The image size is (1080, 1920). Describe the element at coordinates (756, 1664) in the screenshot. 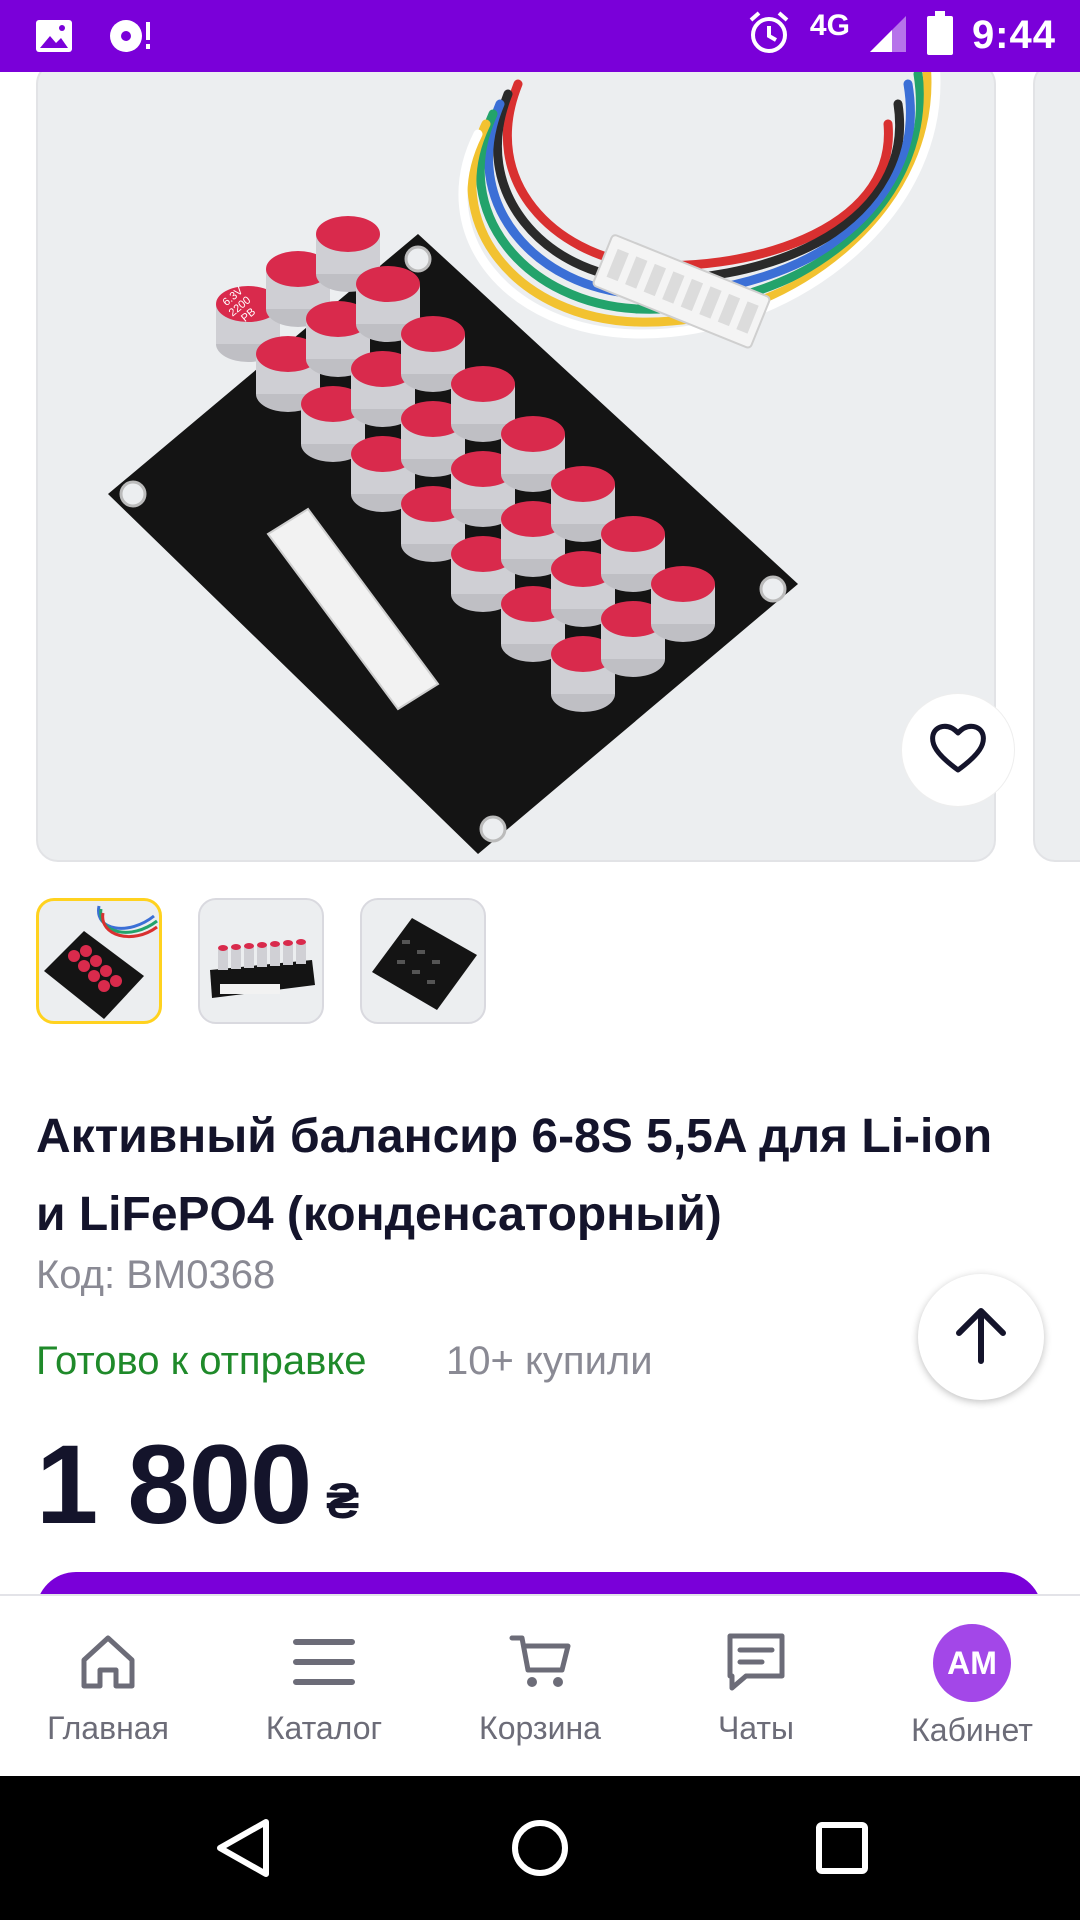

I see `chat-icon` at that location.